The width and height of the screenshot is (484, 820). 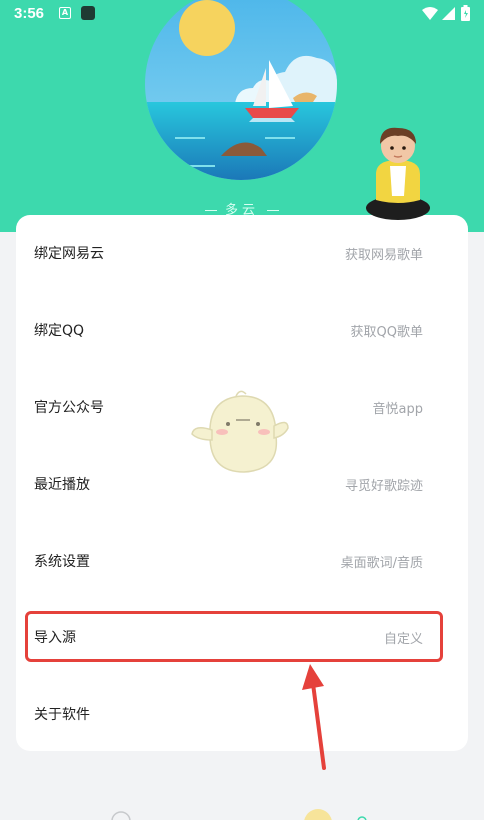 What do you see at coordinates (55, 638) in the screenshot?
I see `menu-item-label: 导入源` at bounding box center [55, 638].